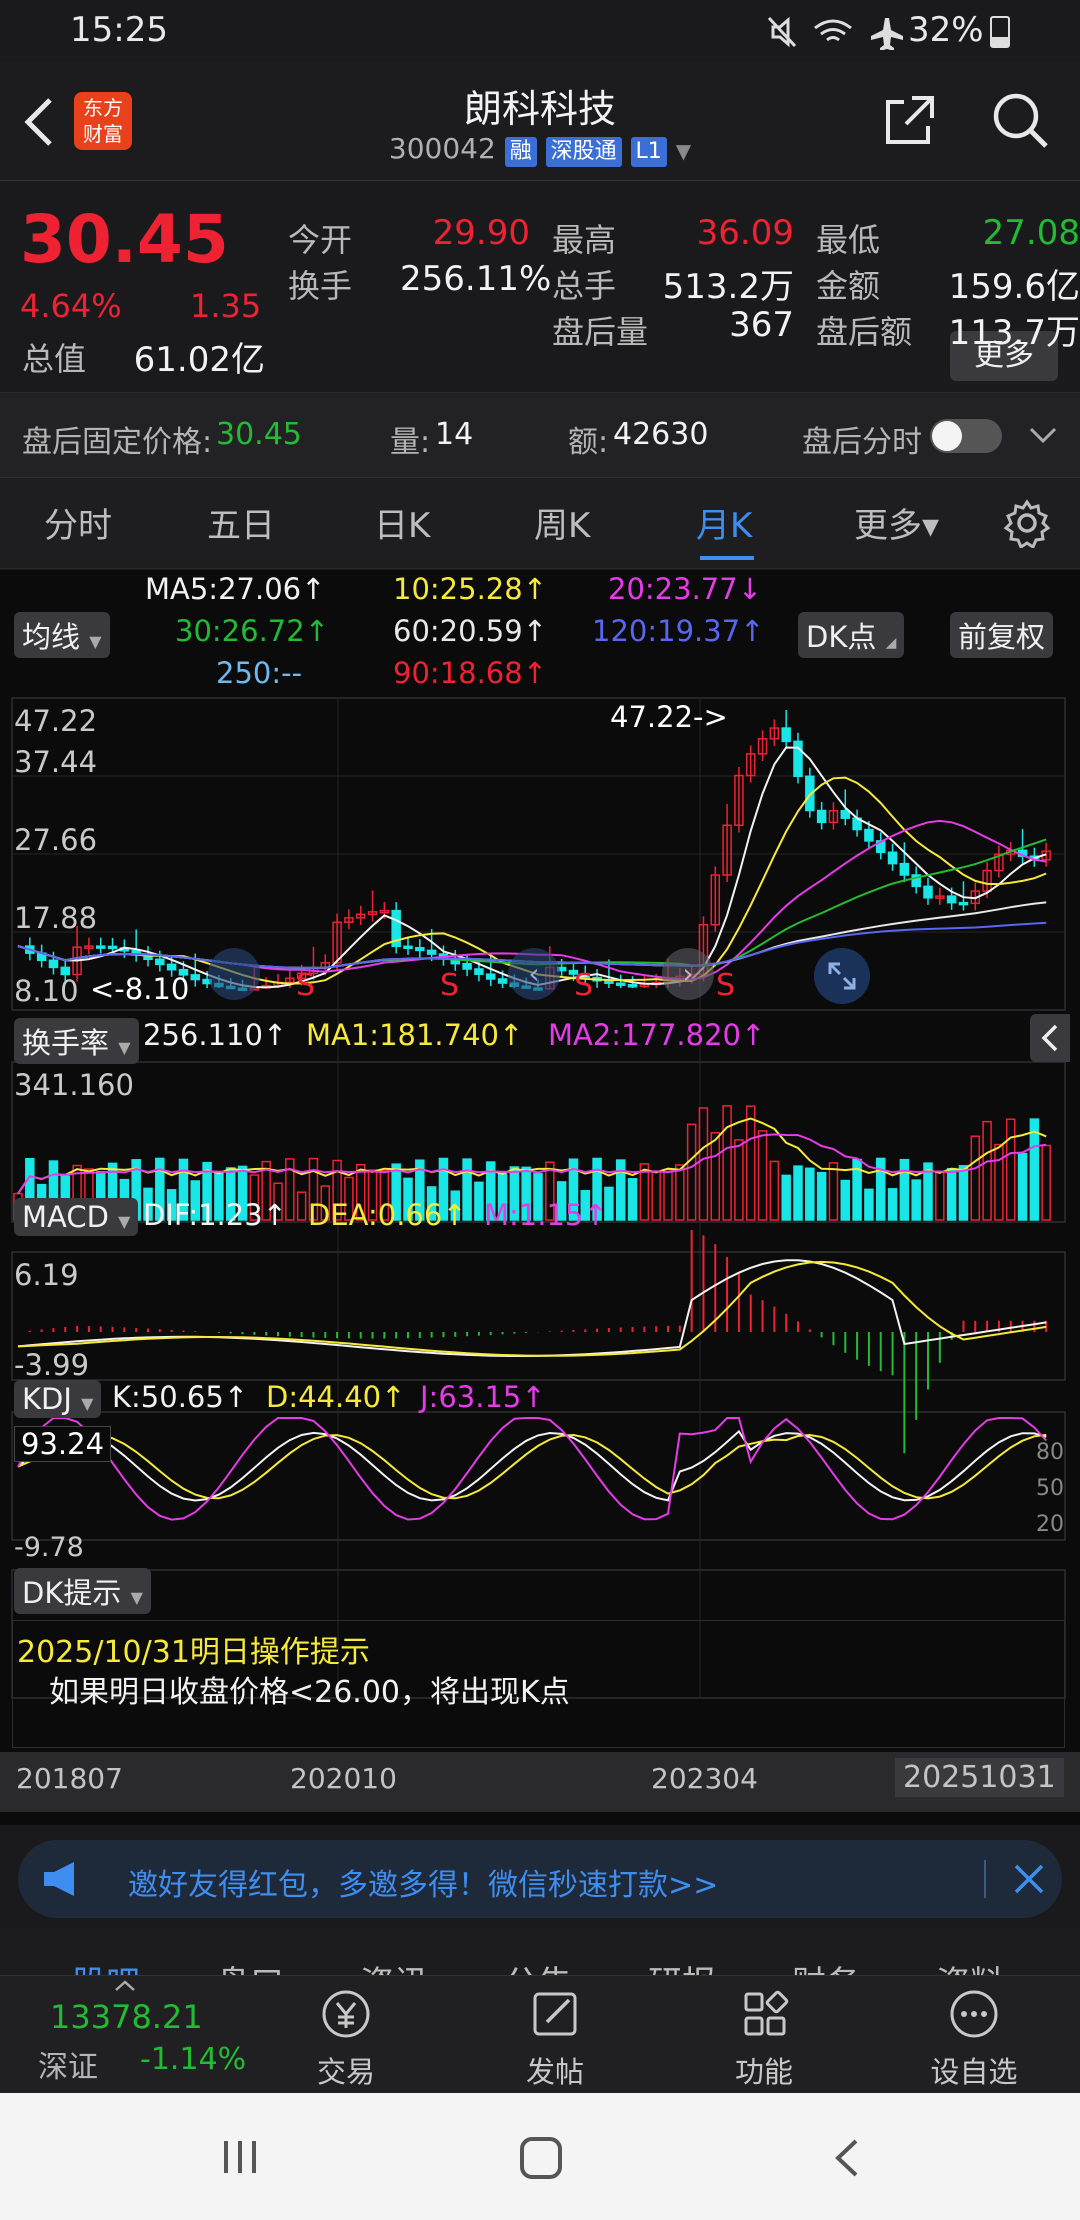 This screenshot has width=1080, height=2220. What do you see at coordinates (117, 442) in the screenshot?
I see `fixed-price-label: 盘后固定价格:` at bounding box center [117, 442].